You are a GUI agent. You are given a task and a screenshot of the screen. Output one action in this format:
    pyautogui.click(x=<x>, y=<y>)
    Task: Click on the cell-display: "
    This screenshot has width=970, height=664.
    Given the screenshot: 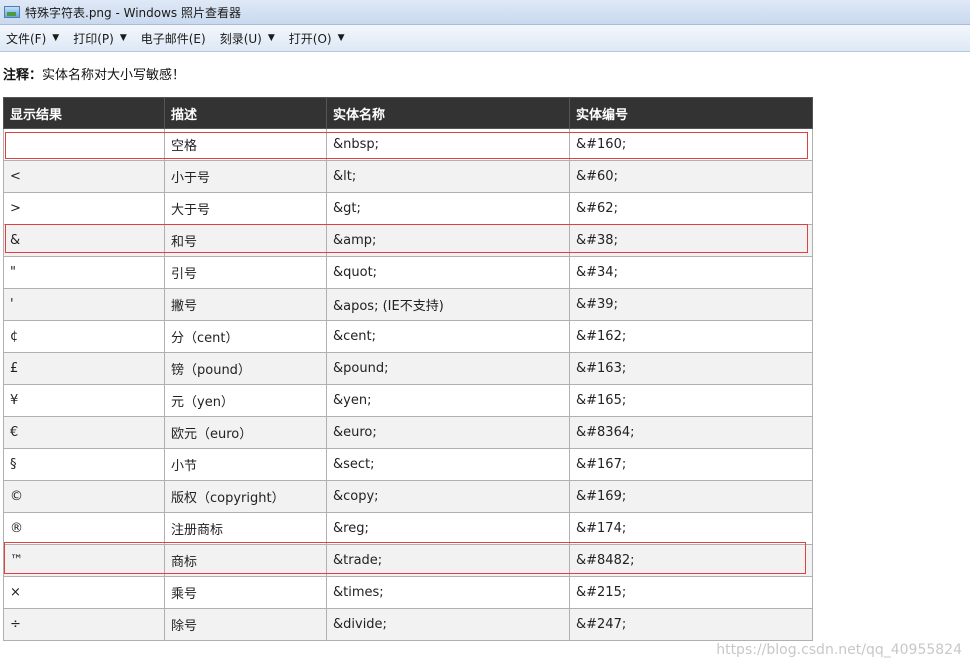 What is the action you would take?
    pyautogui.click(x=84, y=272)
    